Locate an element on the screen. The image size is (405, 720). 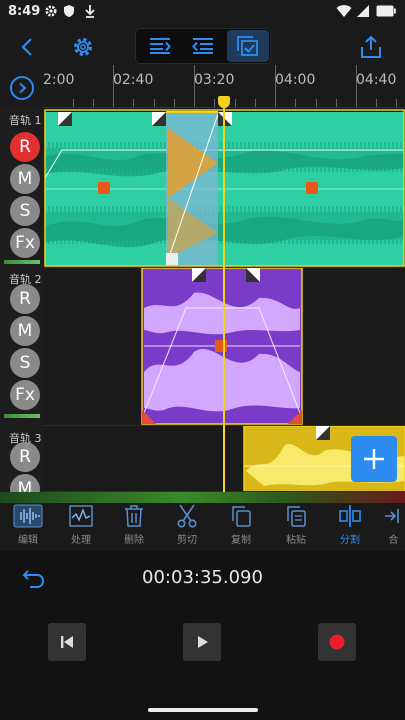
skip-to-start-button is located at coordinates (67, 642).